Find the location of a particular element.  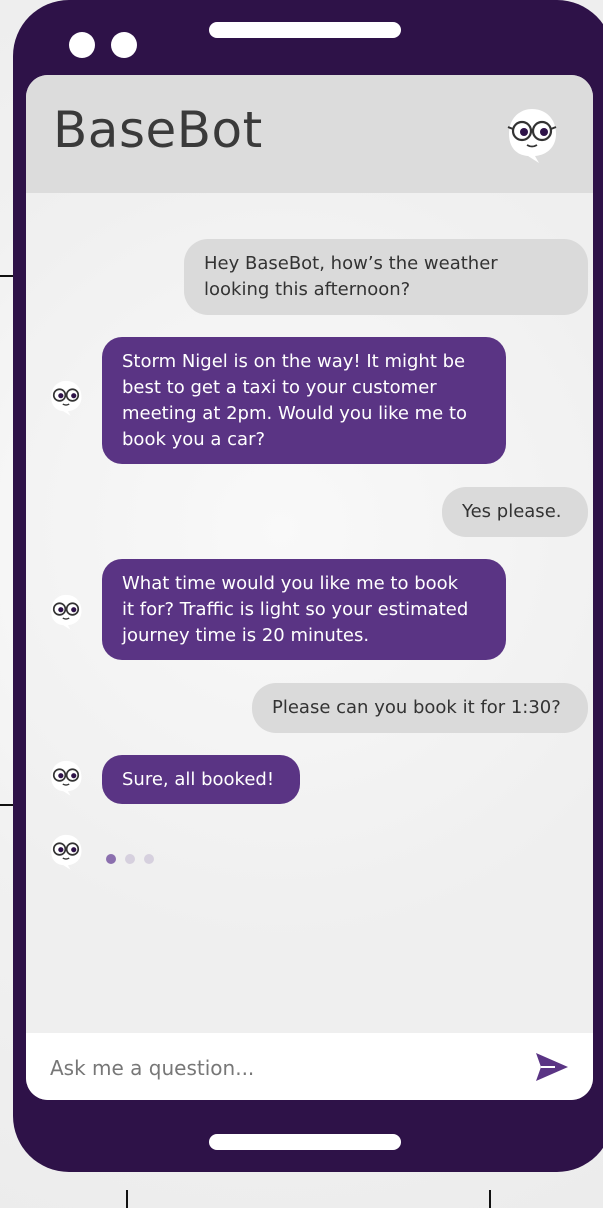

typing-indicator is located at coordinates (132, 858).